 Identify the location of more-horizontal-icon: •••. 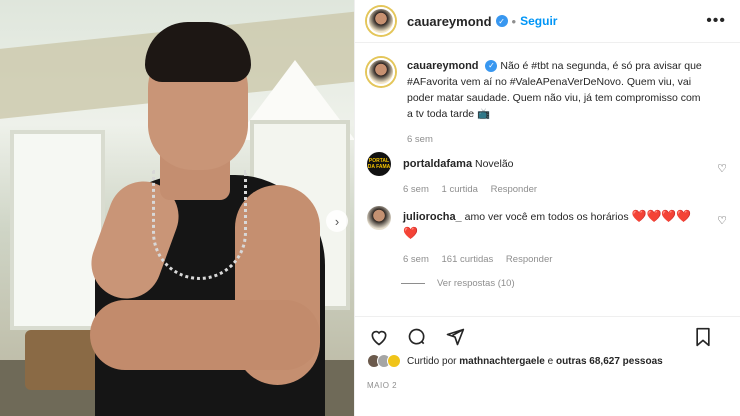
(716, 21).